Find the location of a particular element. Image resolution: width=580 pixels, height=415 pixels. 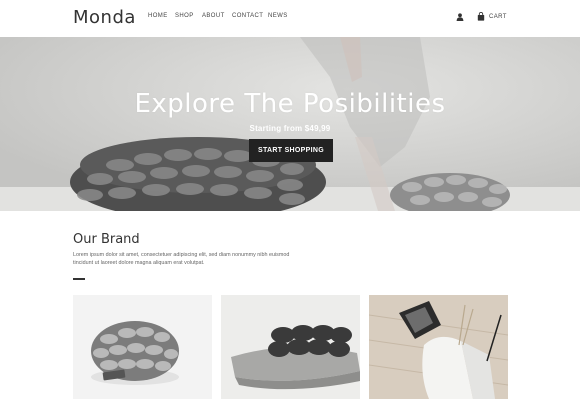

site-logo: Monda is located at coordinates (104, 17).